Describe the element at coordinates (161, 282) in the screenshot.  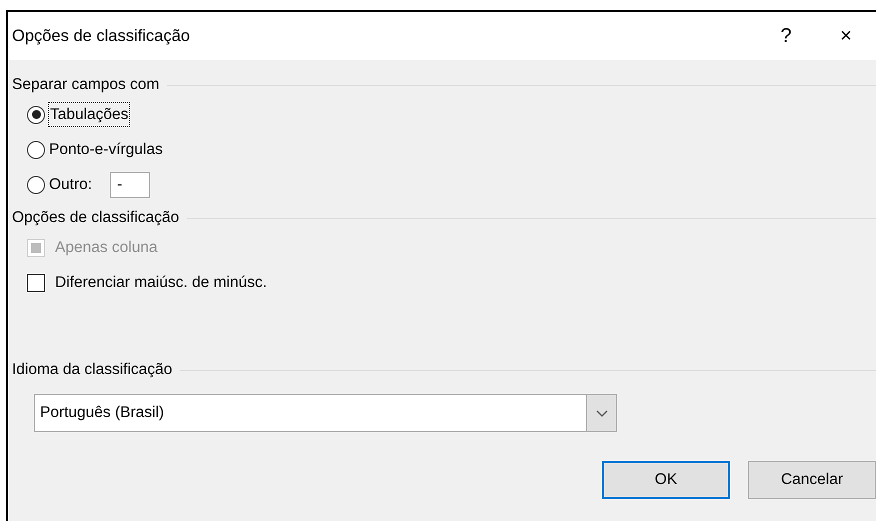
I see `checkbox-label: Diferenciar maiúsc. de minúsc.` at that location.